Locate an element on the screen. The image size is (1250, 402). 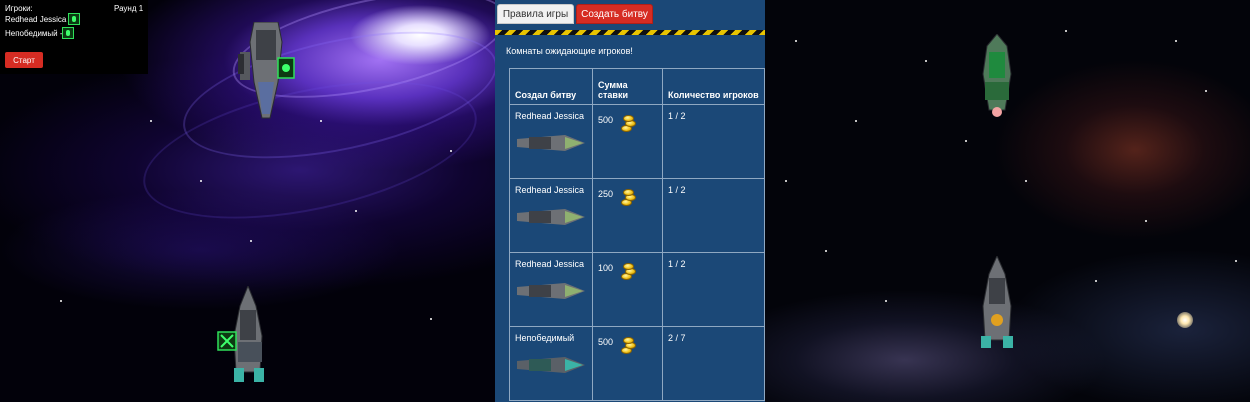
header-players: Количество игроков is located at coordinates (713, 86).